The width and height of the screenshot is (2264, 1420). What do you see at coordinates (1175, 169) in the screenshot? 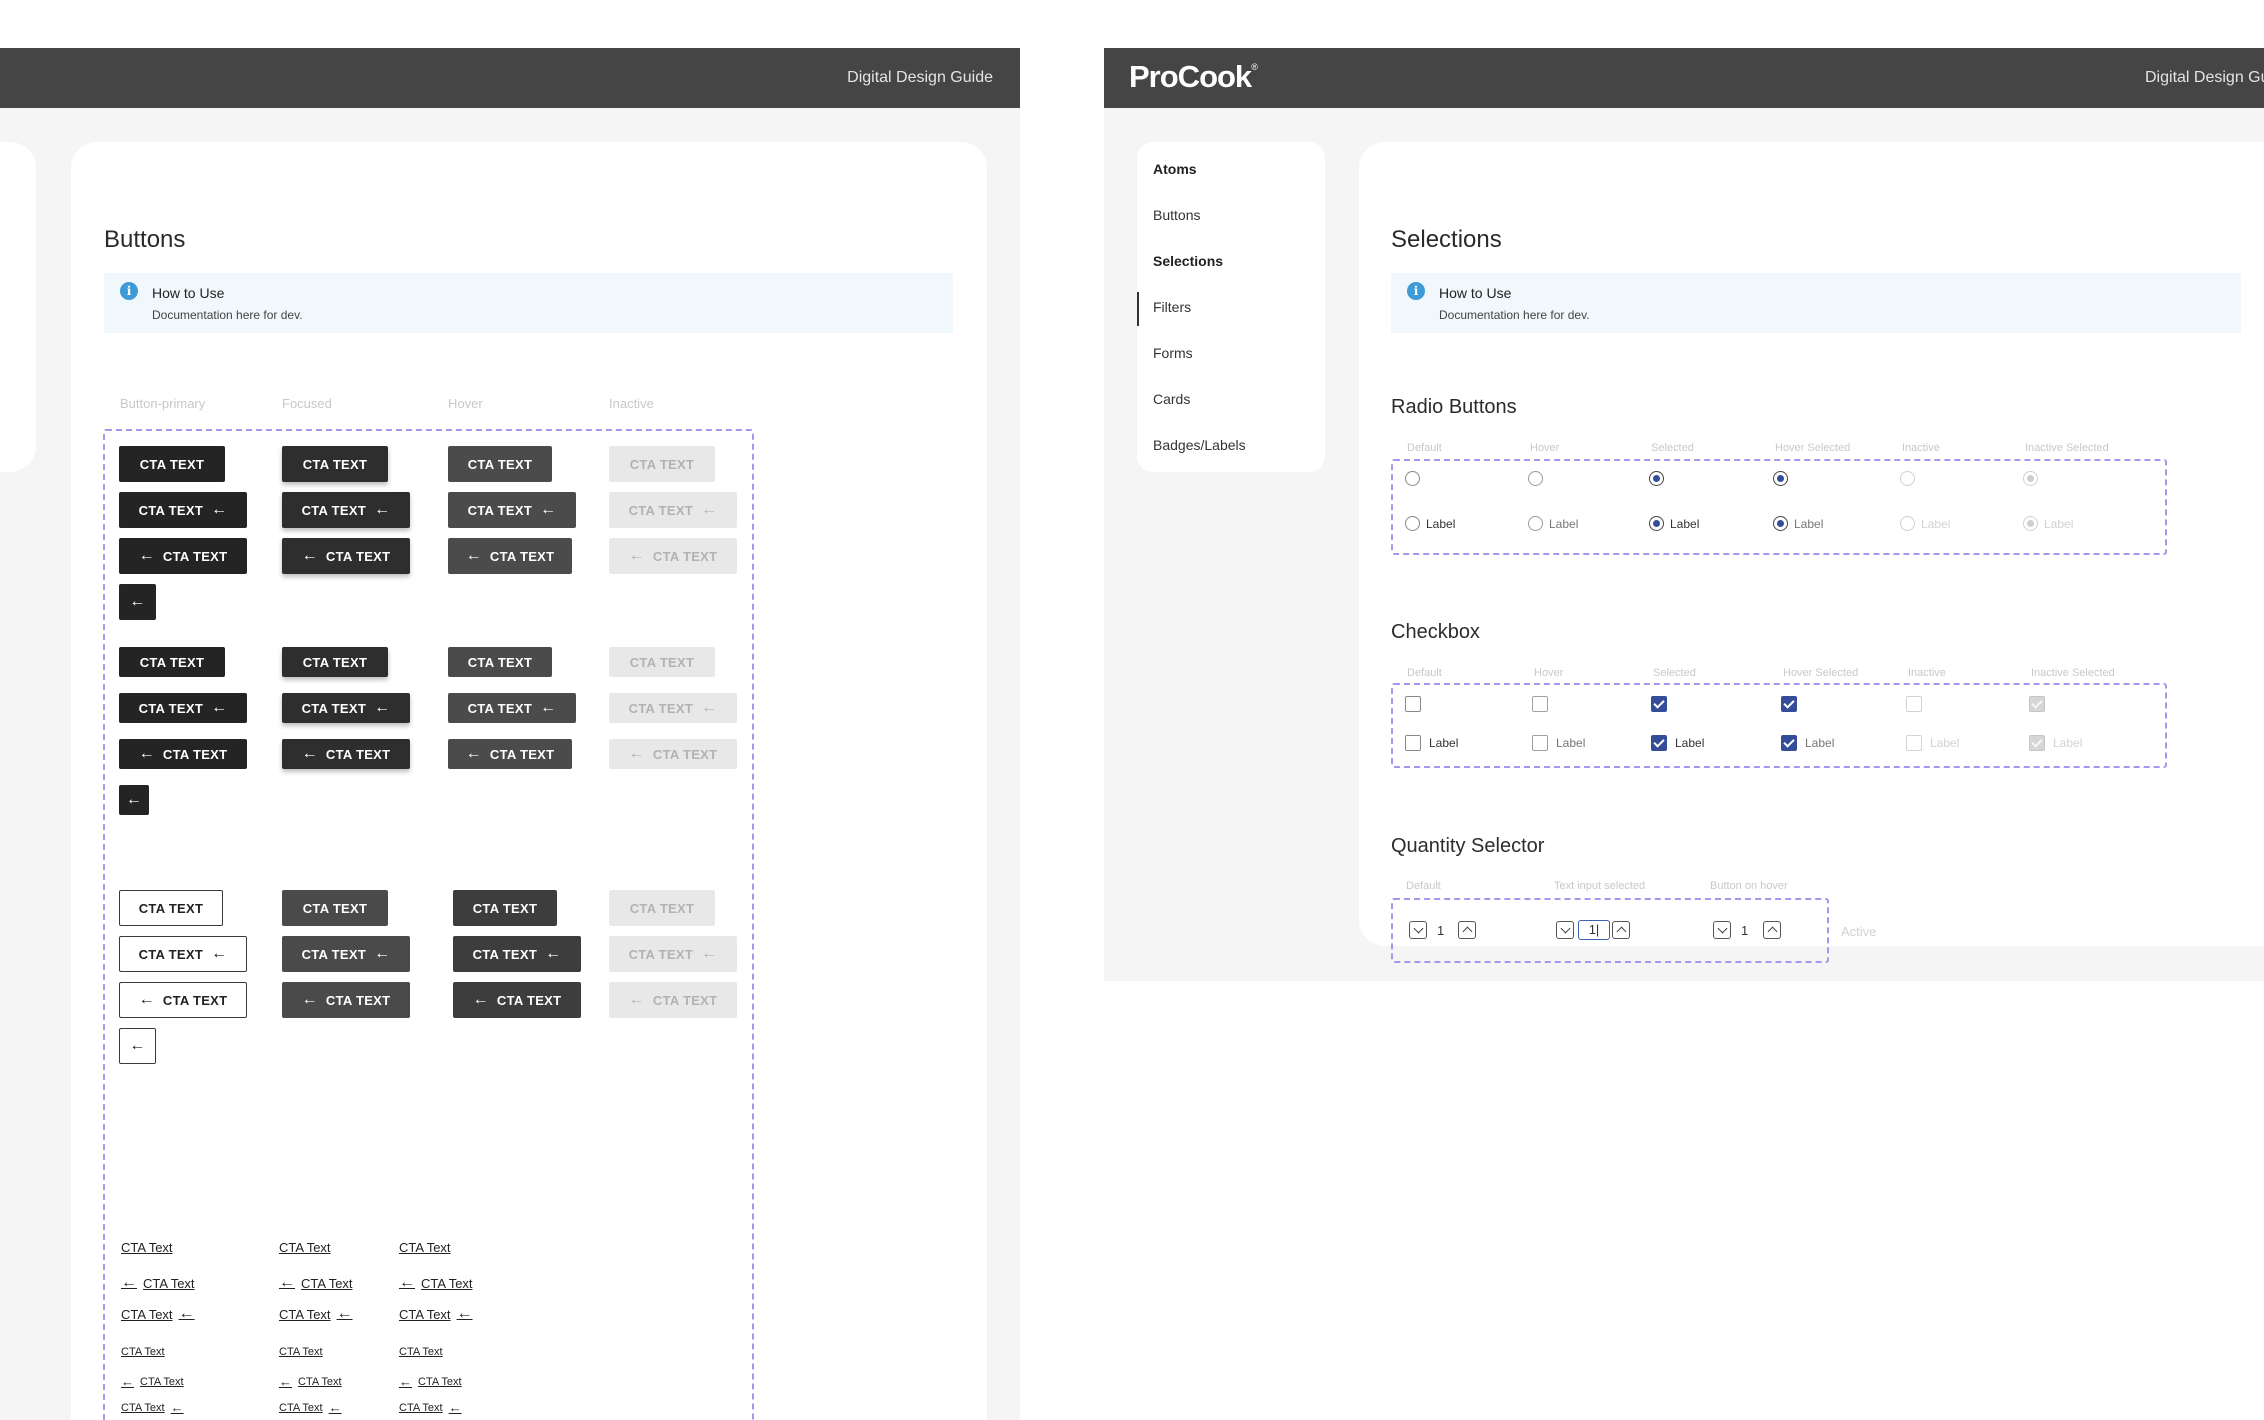
I see `nav-item-atoms: Atoms` at bounding box center [1175, 169].